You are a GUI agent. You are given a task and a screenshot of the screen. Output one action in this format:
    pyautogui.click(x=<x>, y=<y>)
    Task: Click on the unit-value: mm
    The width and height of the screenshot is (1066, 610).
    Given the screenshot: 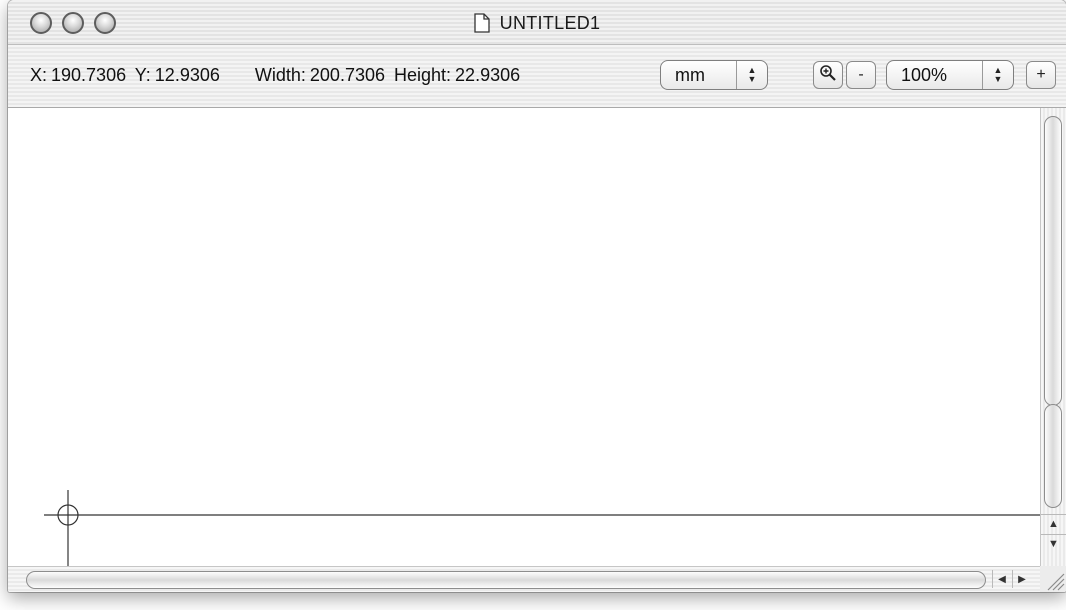 What is the action you would take?
    pyautogui.click(x=690, y=74)
    